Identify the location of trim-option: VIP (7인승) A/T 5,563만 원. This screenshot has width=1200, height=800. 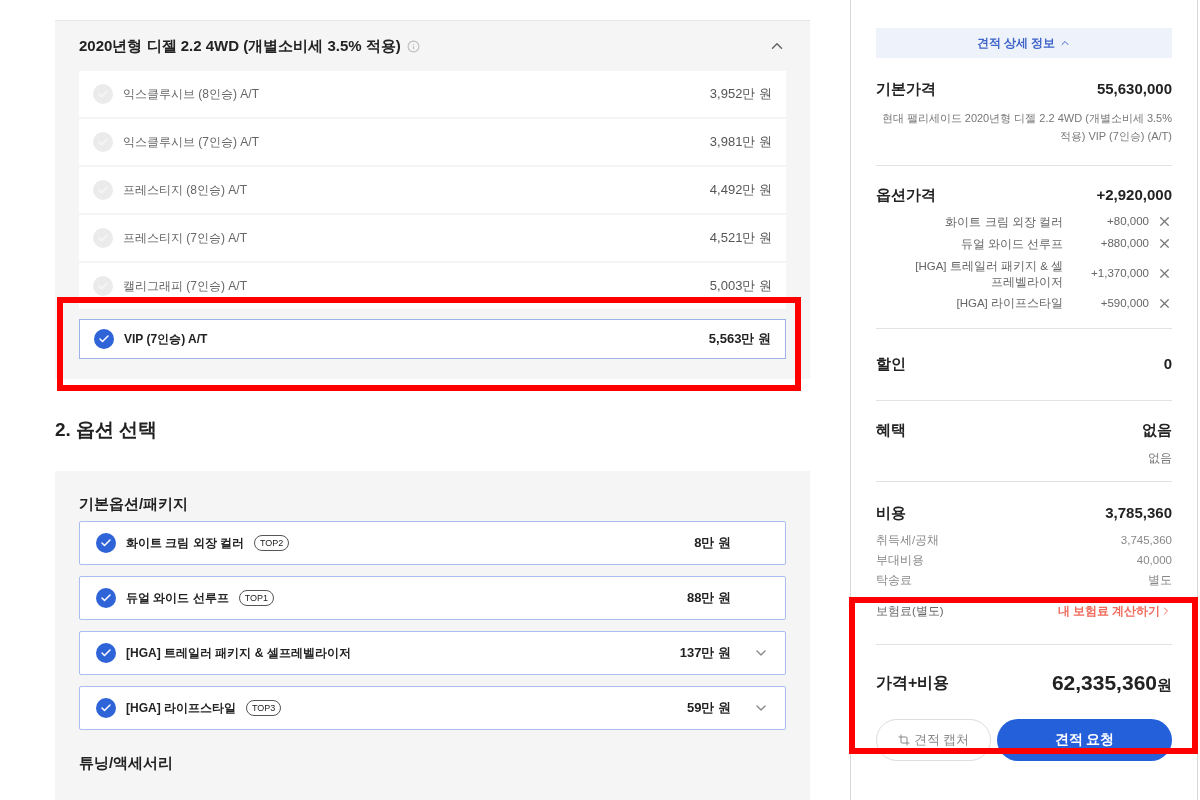
(432, 339).